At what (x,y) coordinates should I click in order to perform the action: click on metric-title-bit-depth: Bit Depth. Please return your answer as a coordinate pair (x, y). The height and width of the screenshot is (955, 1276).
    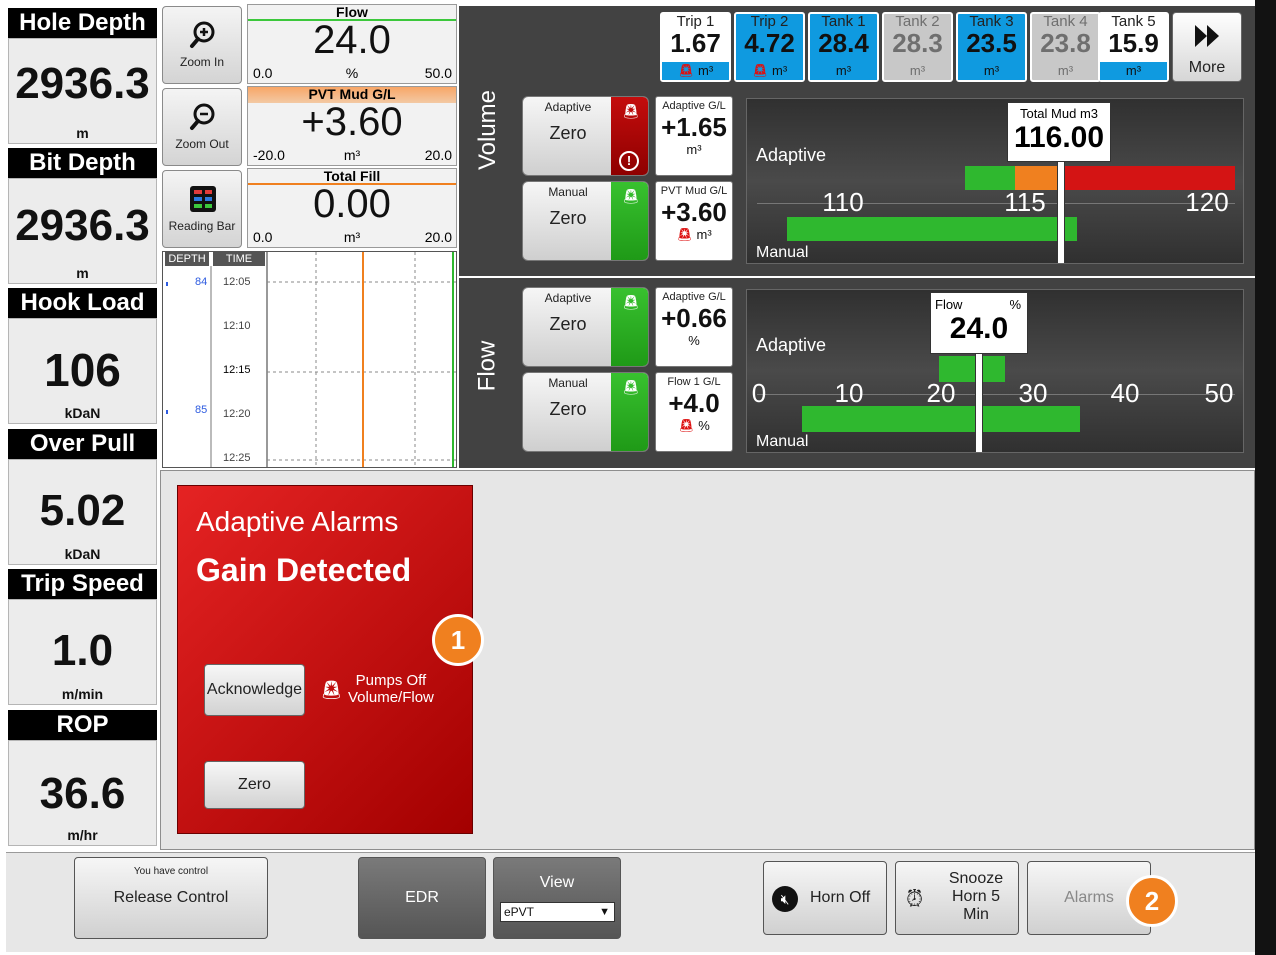
    Looking at the image, I should click on (82, 163).